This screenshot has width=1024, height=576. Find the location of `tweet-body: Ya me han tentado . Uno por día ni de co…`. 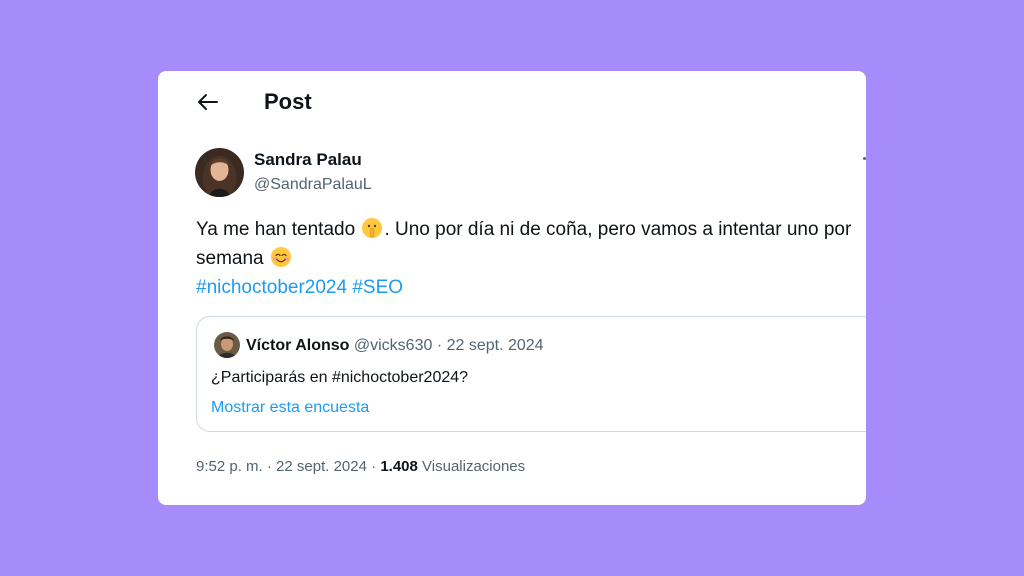

tweet-body: Ya me han tentado . Uno por día ni de co… is located at coordinates (526, 258).